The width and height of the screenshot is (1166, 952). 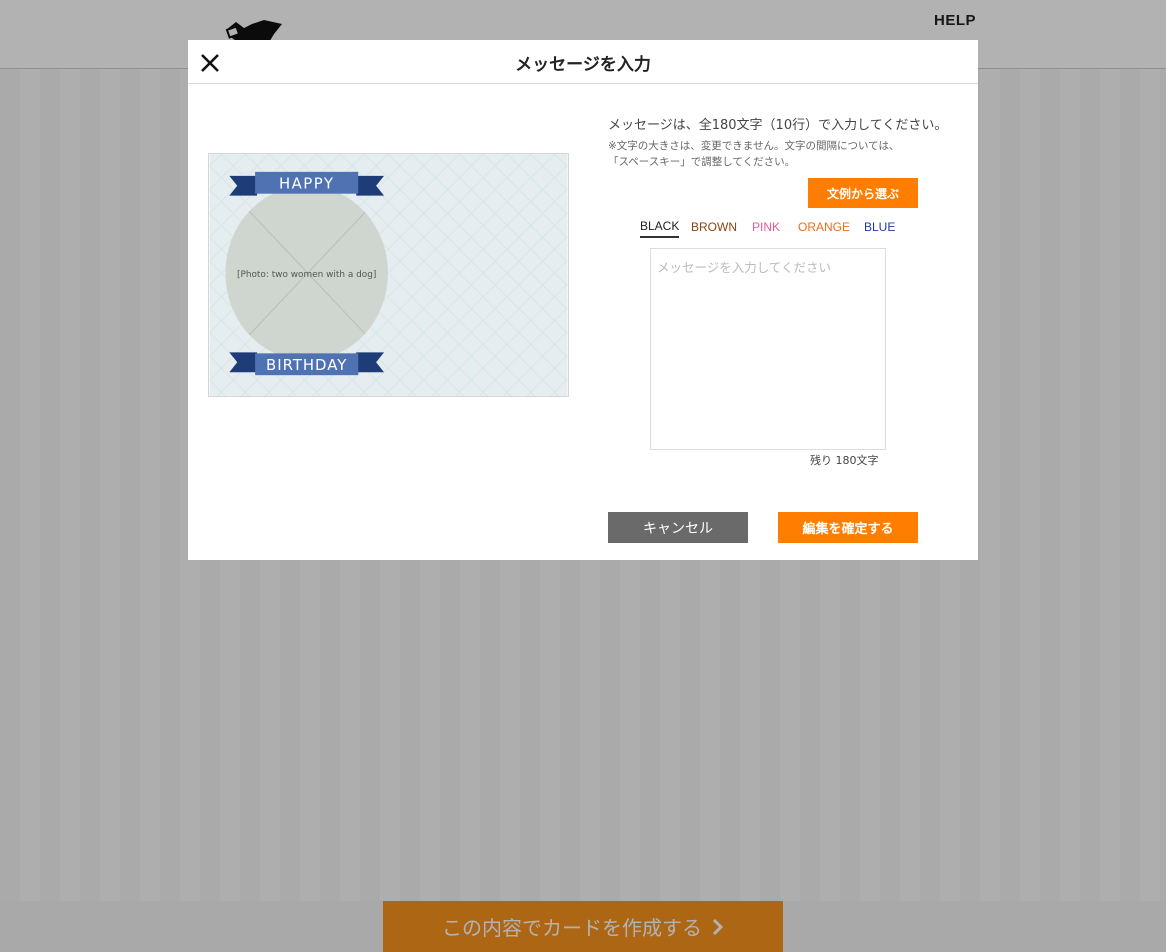 I want to click on cancel-button: キャンセル, so click(x=678, y=527).